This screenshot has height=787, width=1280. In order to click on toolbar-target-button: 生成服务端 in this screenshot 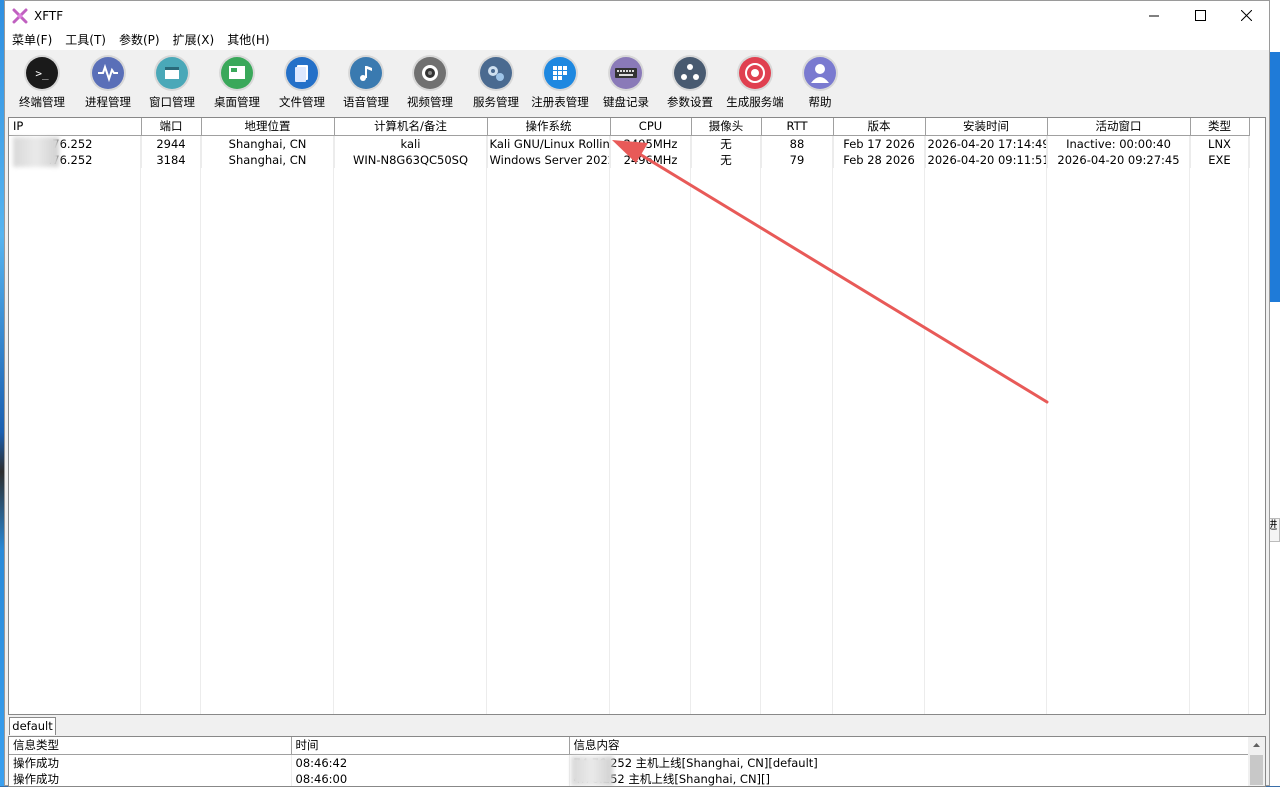, I will do `click(755, 84)`.